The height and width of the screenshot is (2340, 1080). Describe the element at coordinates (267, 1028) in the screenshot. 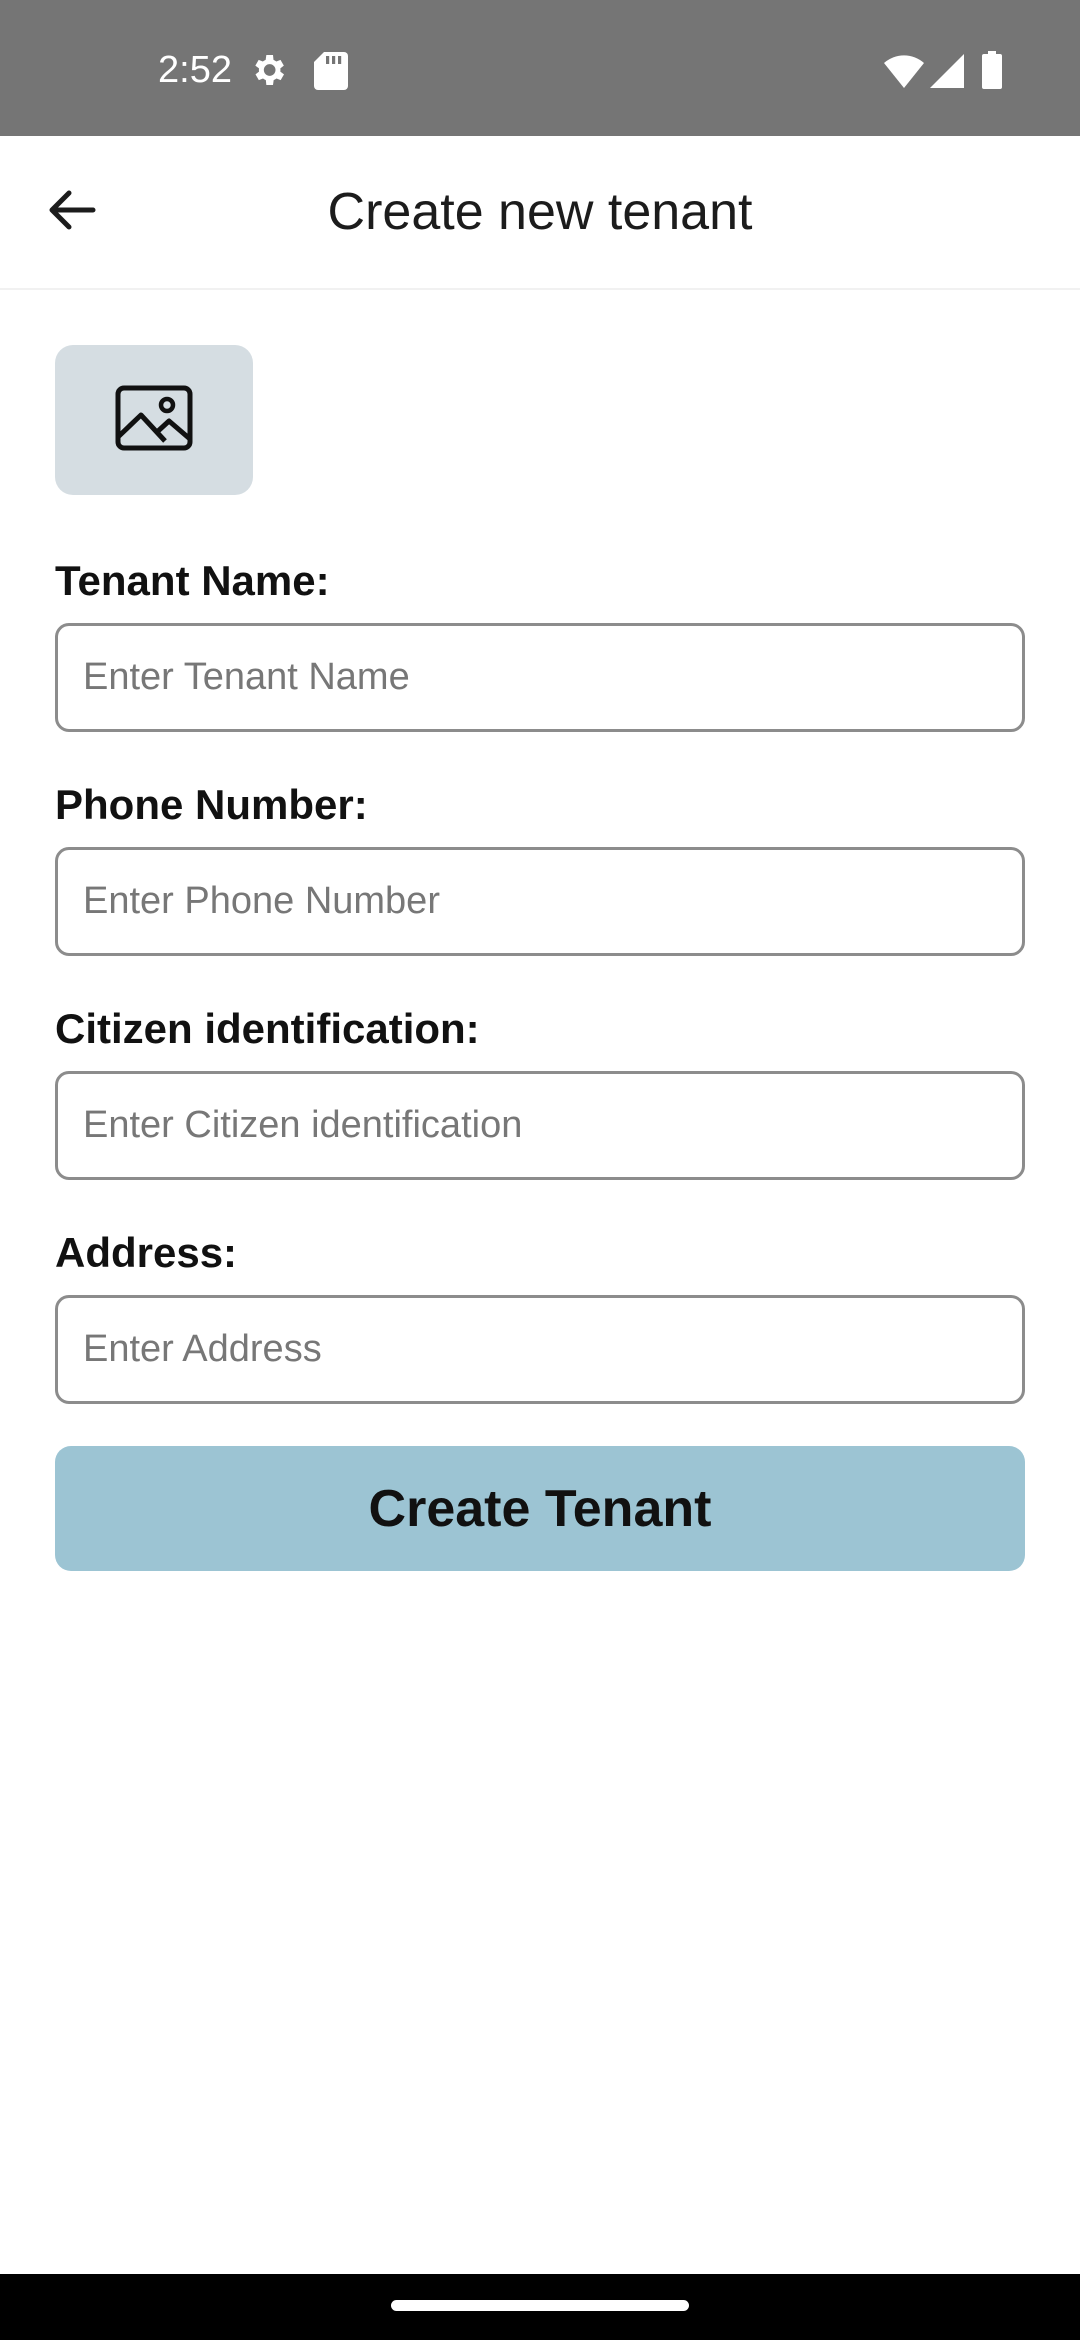

I see `citizen-identification-label: Citizen identification:` at that location.